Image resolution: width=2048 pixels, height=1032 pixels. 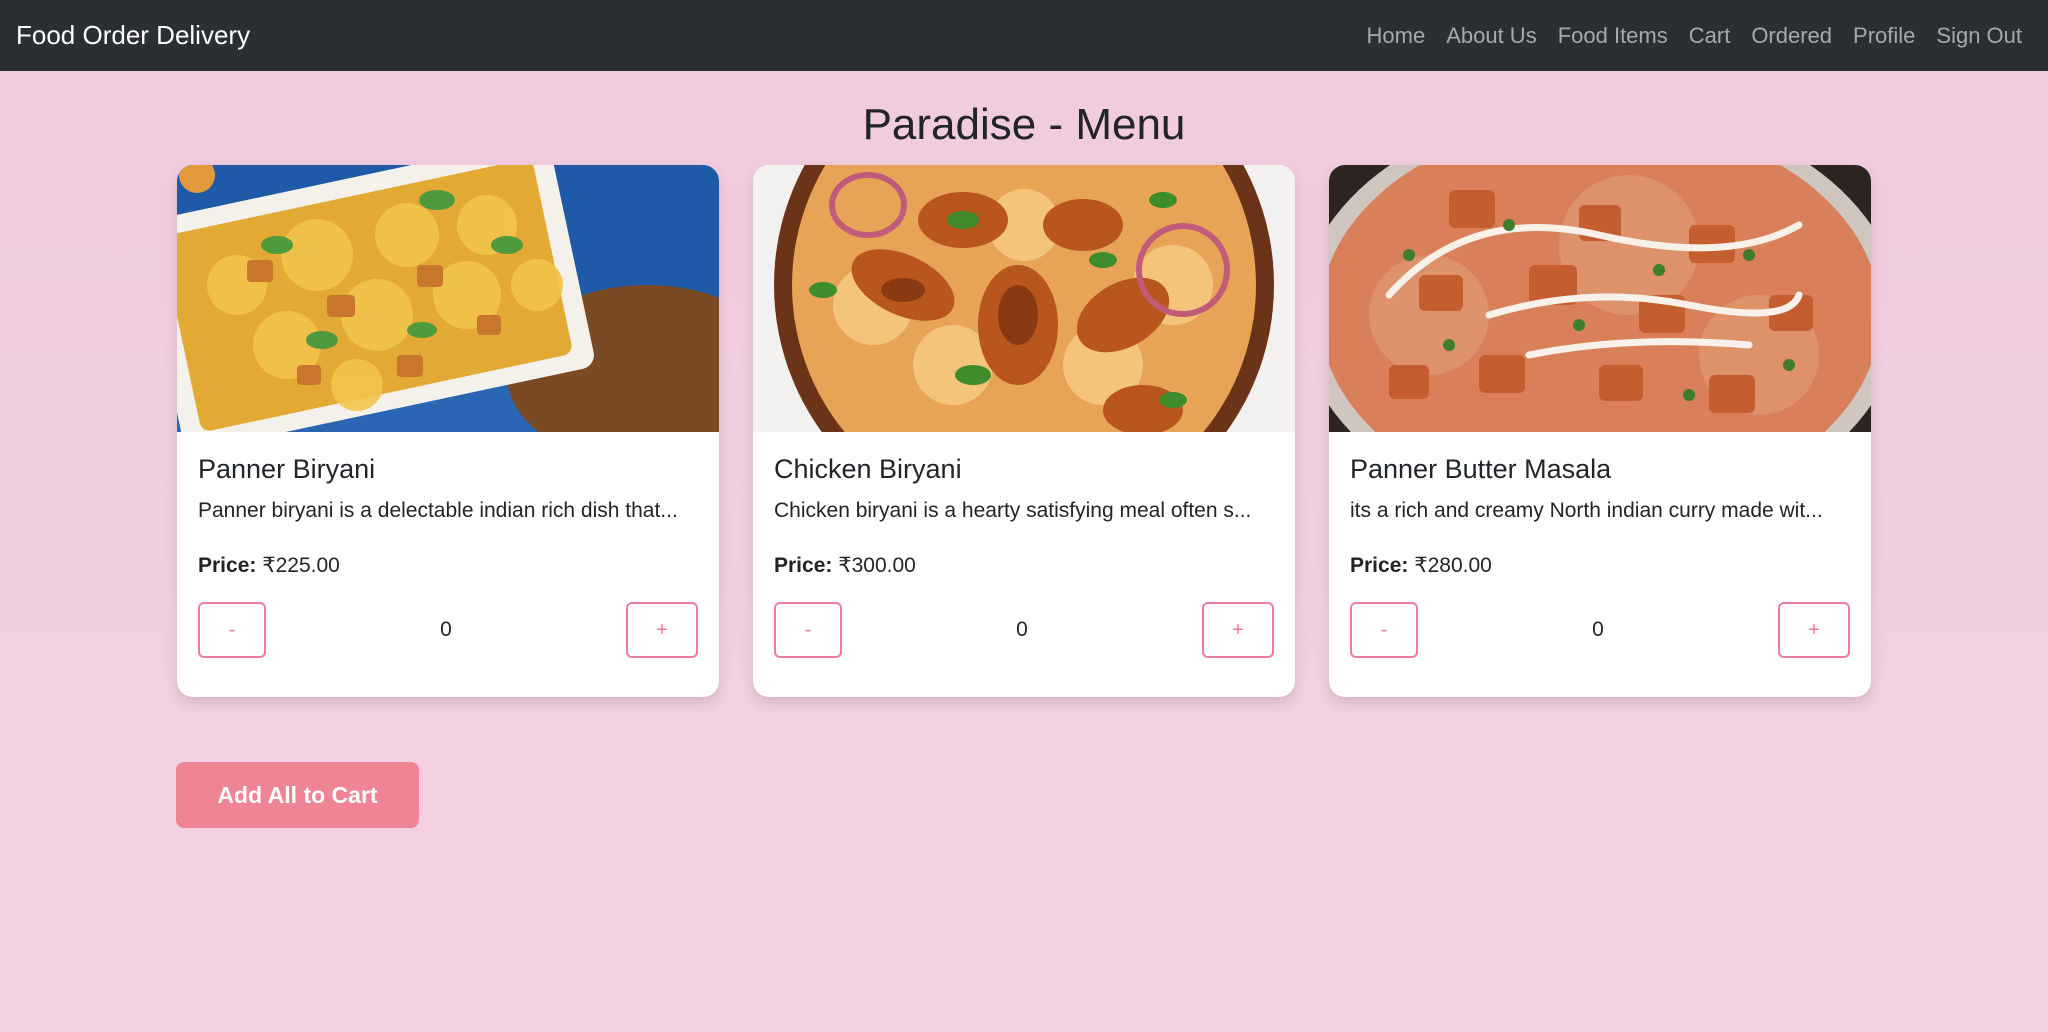 What do you see at coordinates (1481, 469) in the screenshot?
I see `food-title: Panner Butter Masala` at bounding box center [1481, 469].